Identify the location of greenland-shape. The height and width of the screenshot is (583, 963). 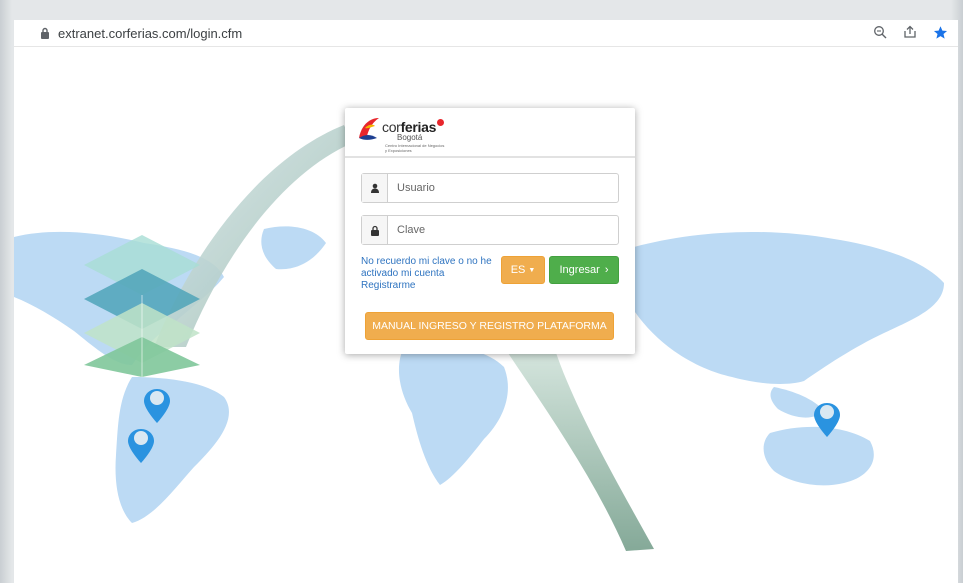
(293, 248).